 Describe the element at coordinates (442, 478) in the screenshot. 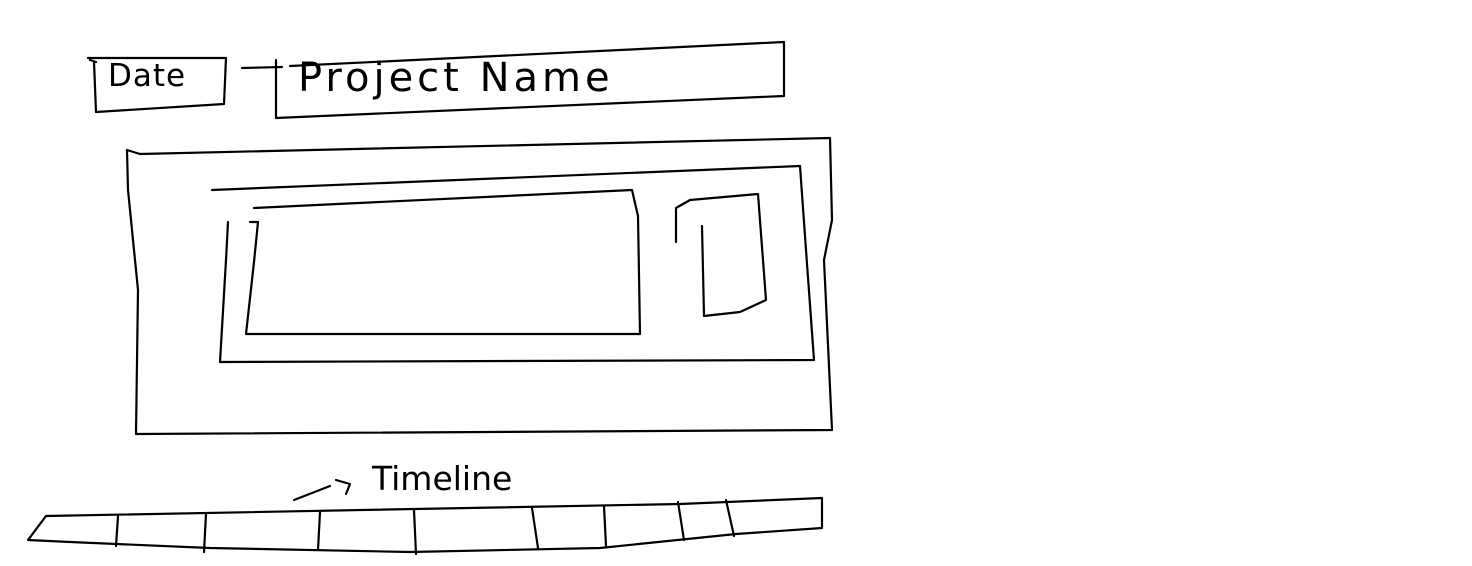

I see `timeline-label: Timeline` at that location.